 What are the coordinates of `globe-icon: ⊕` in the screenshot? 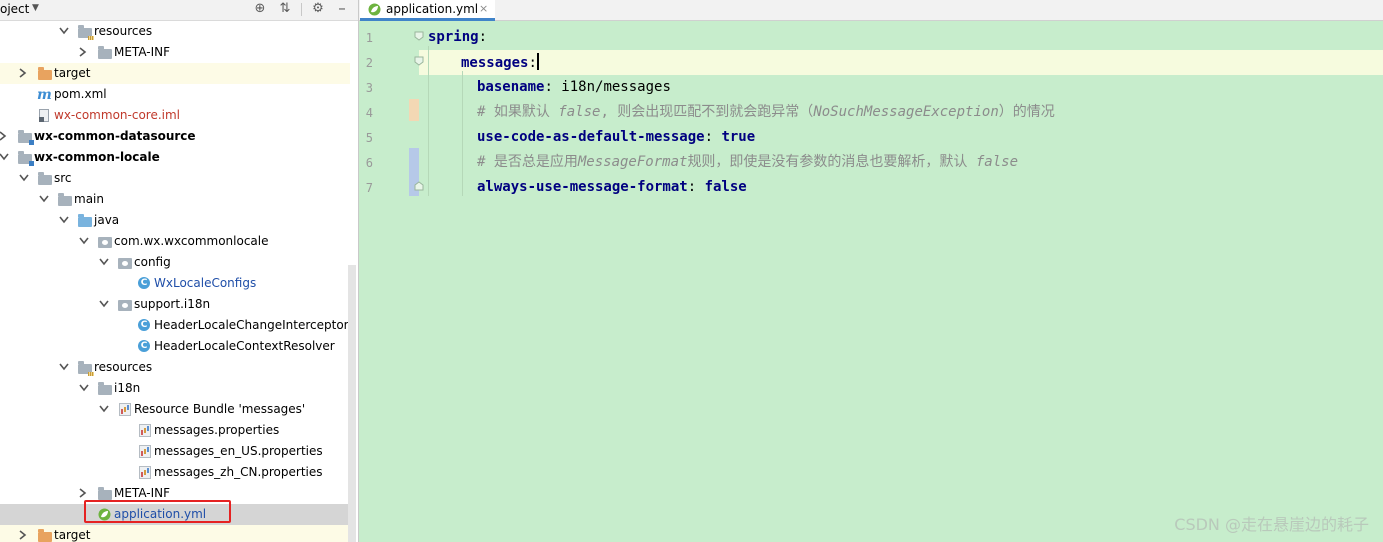 It's located at (260, 9).